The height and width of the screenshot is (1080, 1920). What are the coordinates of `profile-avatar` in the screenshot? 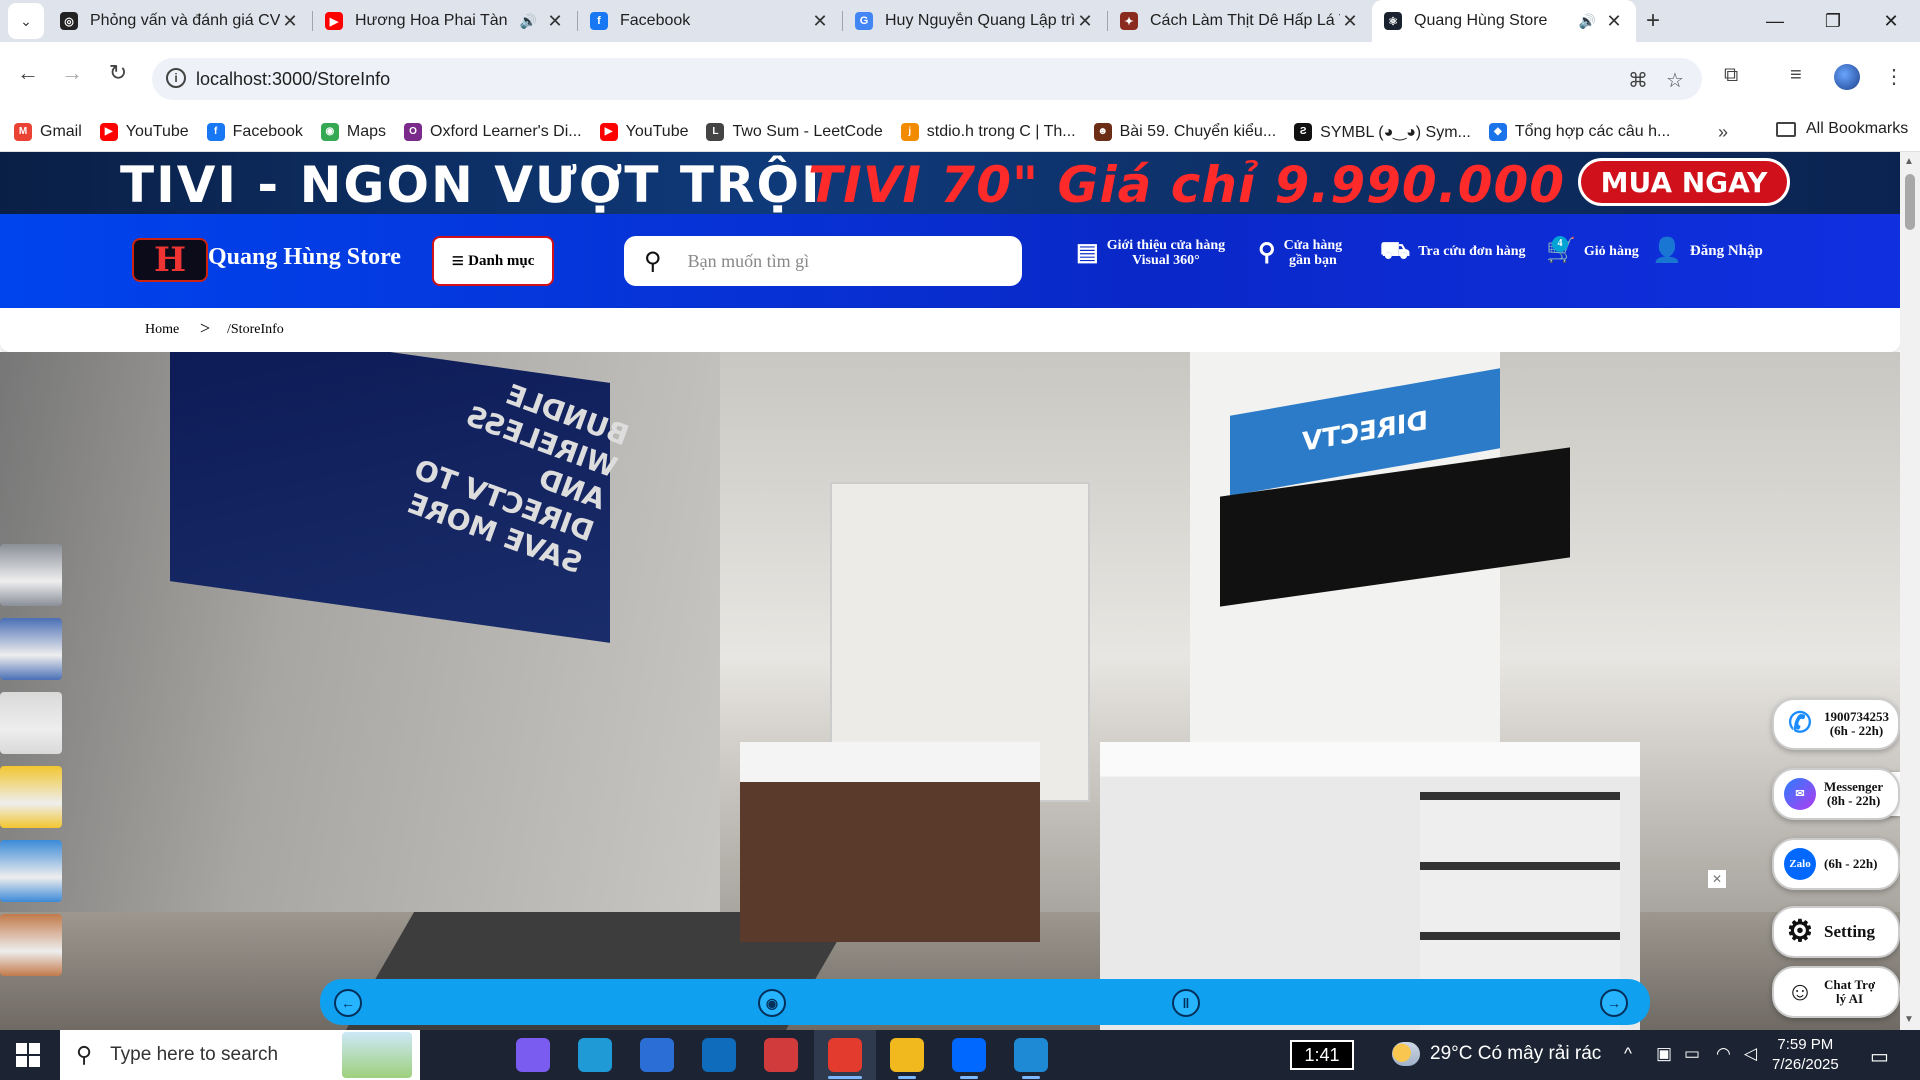 It's located at (1847, 77).